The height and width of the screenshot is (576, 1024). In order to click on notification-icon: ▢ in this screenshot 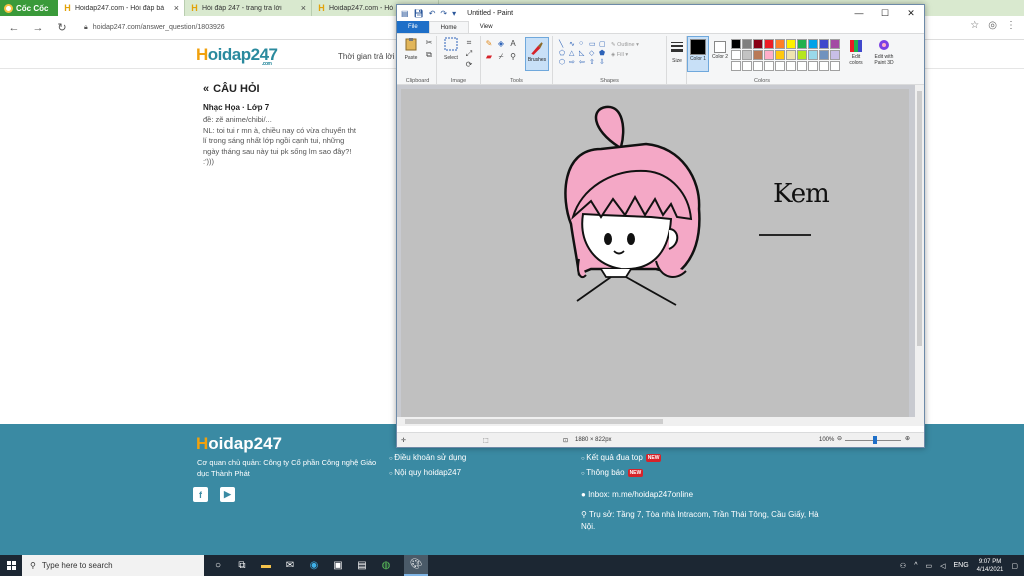, I will do `click(1014, 566)`.